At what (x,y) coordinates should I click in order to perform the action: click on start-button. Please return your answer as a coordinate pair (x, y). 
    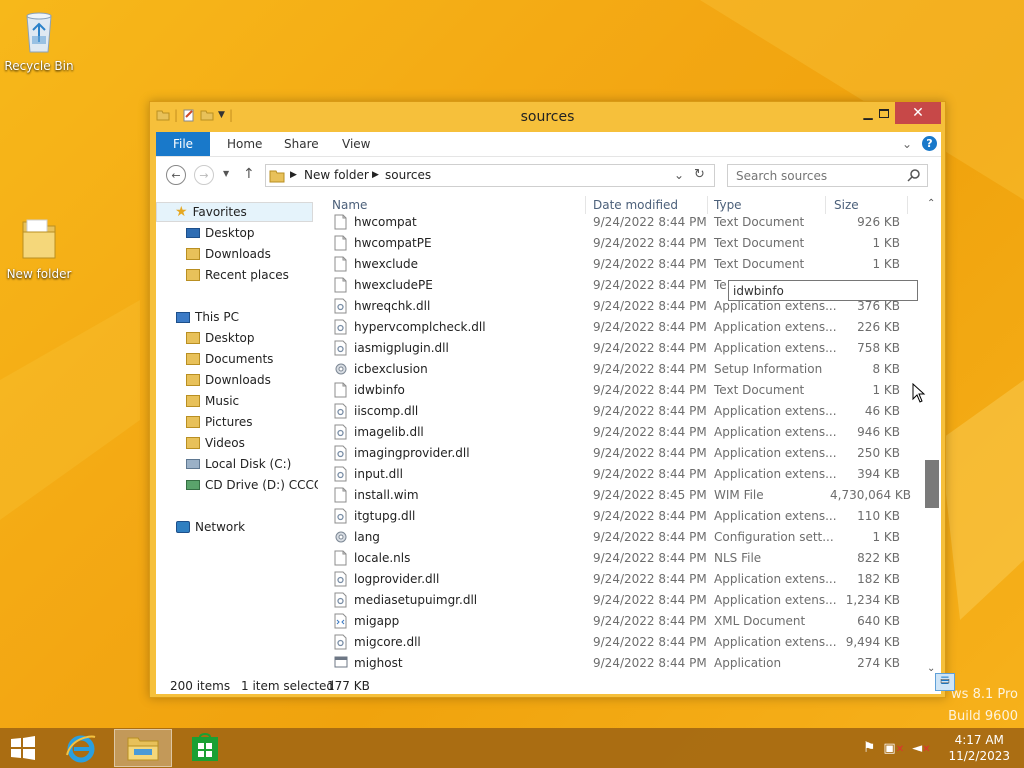
    Looking at the image, I should click on (23, 748).